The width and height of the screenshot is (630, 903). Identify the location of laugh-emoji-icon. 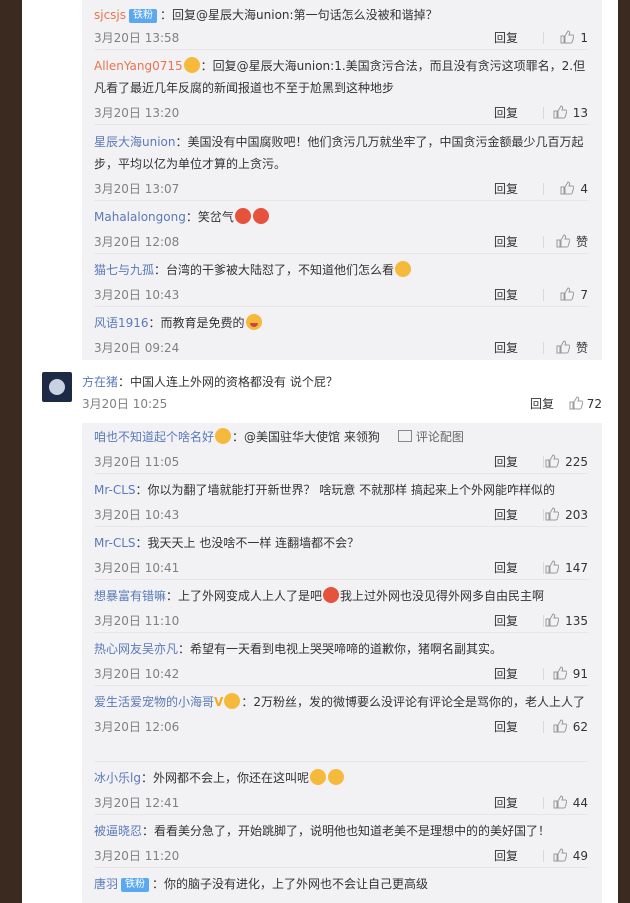
(242, 216).